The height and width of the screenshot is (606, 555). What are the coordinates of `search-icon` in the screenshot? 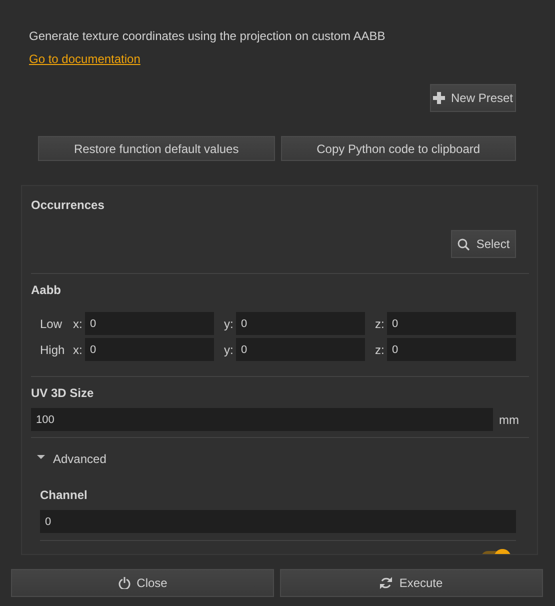 It's located at (463, 244).